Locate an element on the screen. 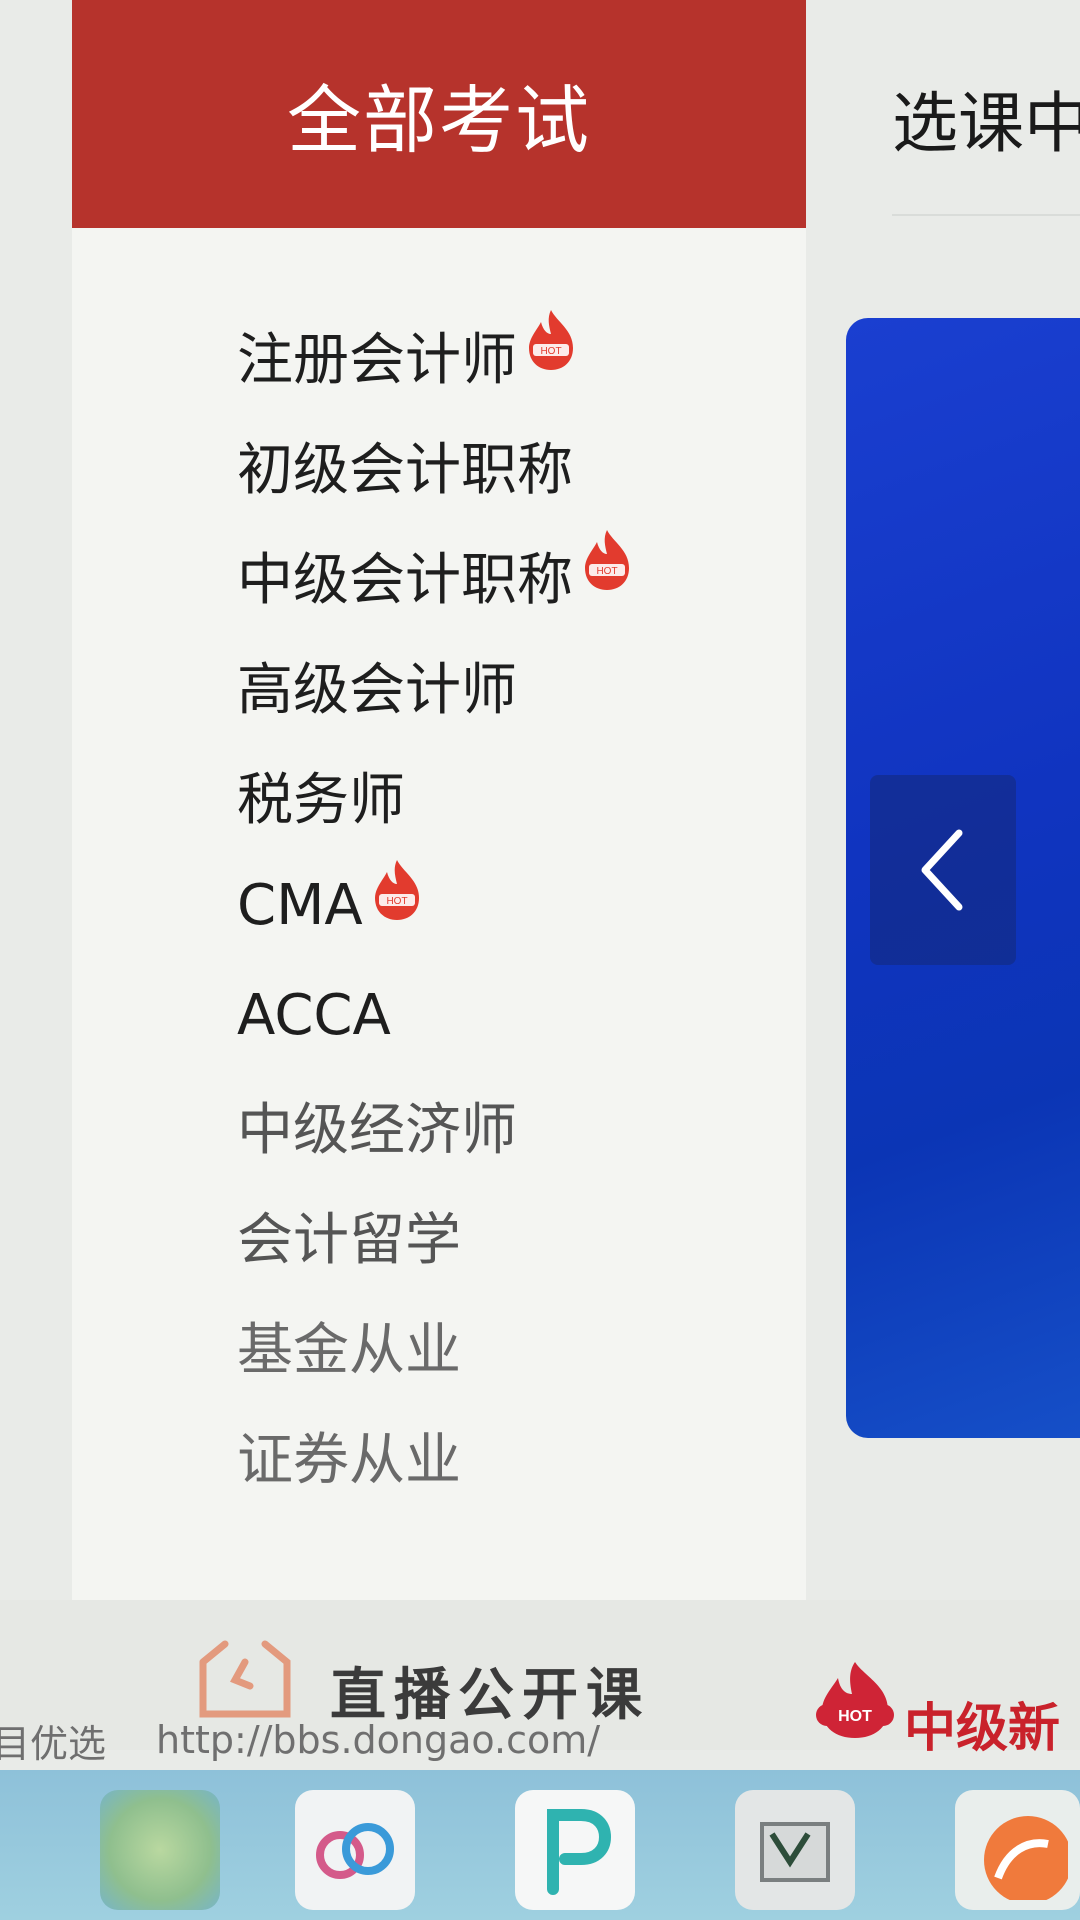  exam-item-cpa: 注册会计师 HOT is located at coordinates (439, 355).